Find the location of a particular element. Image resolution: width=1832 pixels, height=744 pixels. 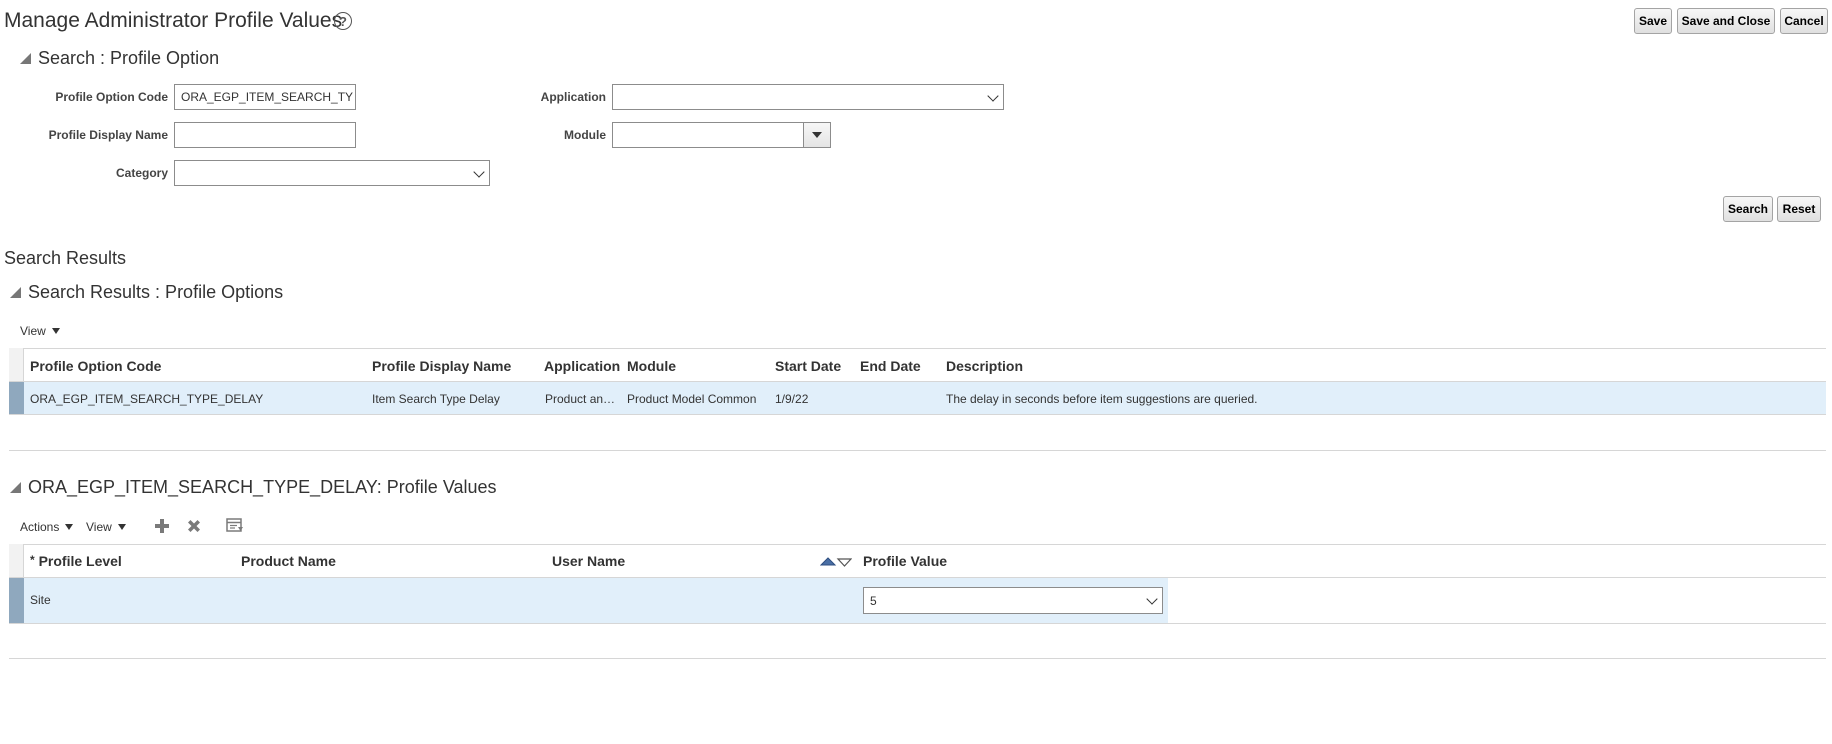

profile-value: 5 is located at coordinates (873, 600).